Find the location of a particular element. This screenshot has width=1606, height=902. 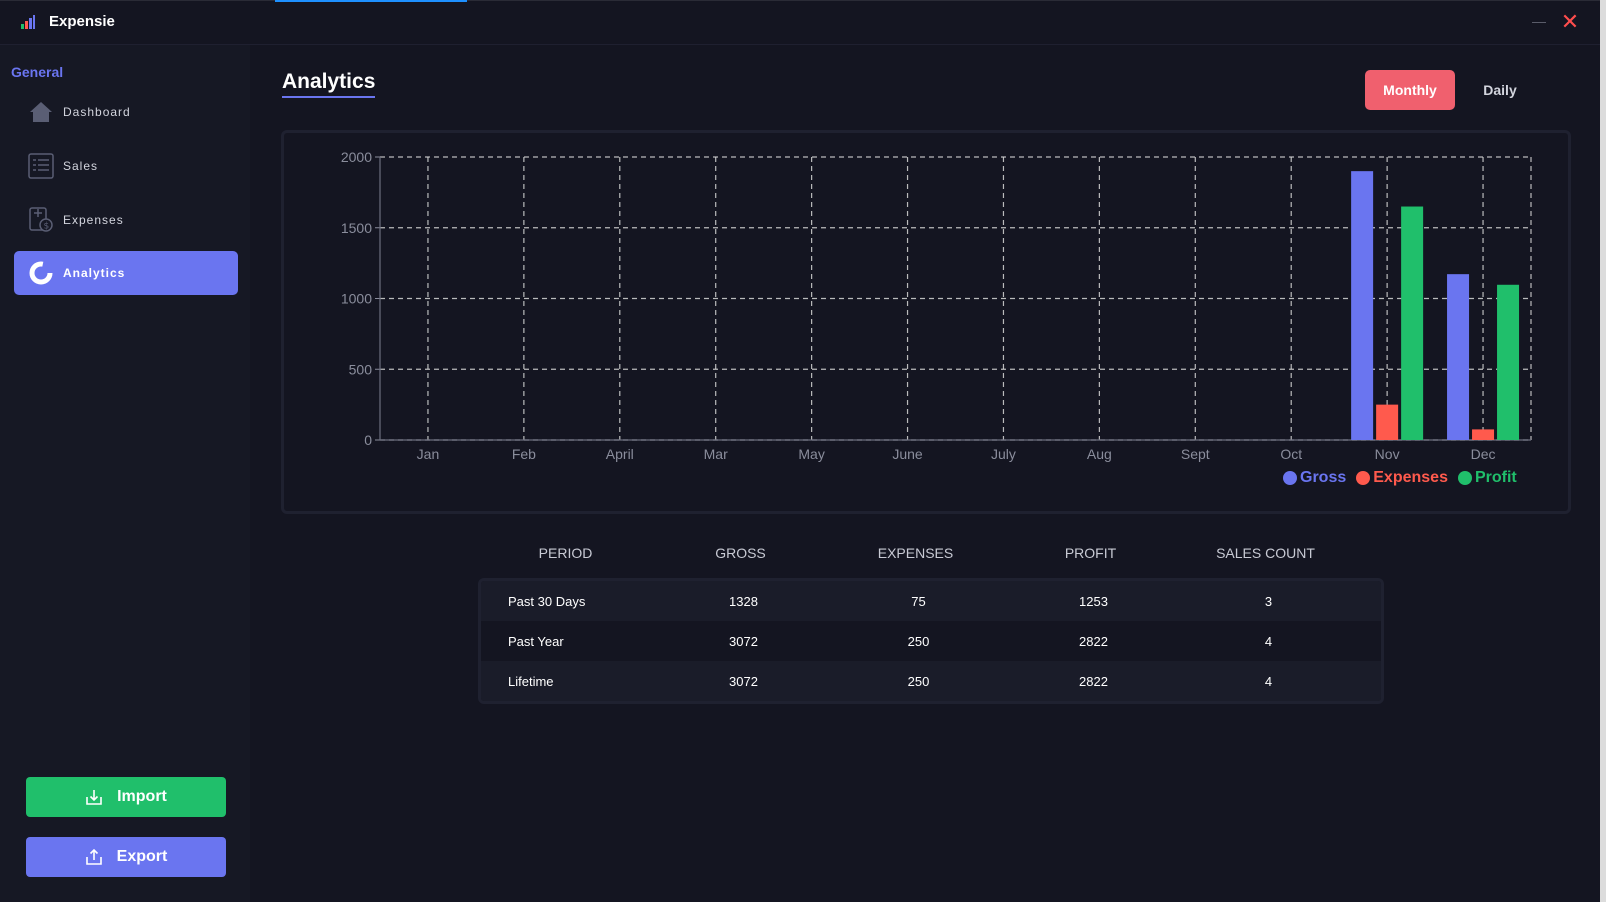

table-cell: Past 30 Days is located at coordinates (547, 601).